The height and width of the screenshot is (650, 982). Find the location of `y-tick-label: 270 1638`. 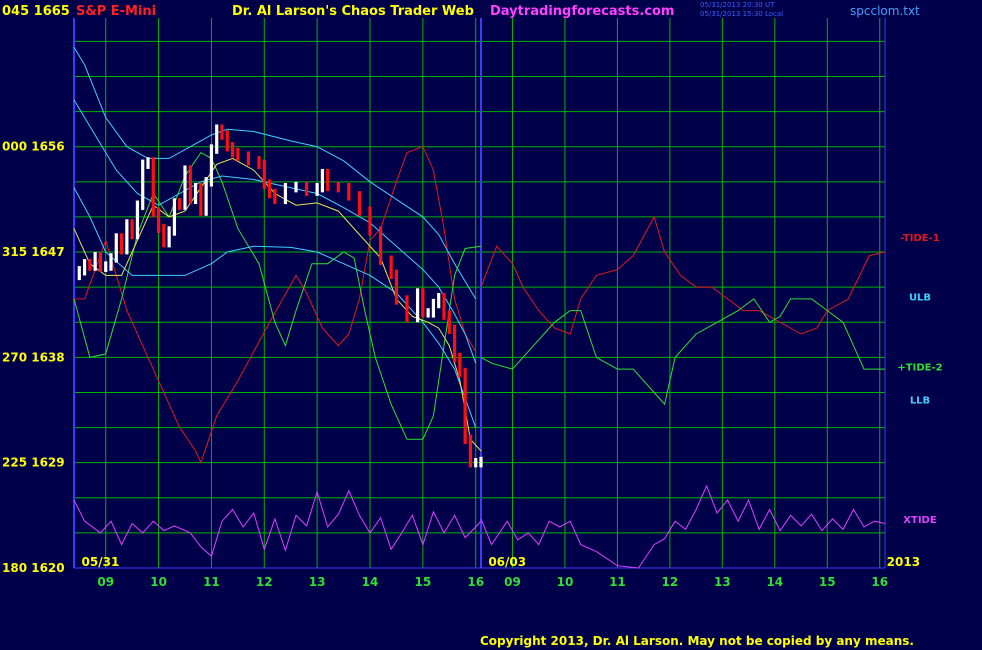

y-tick-label: 270 1638 is located at coordinates (33, 357).